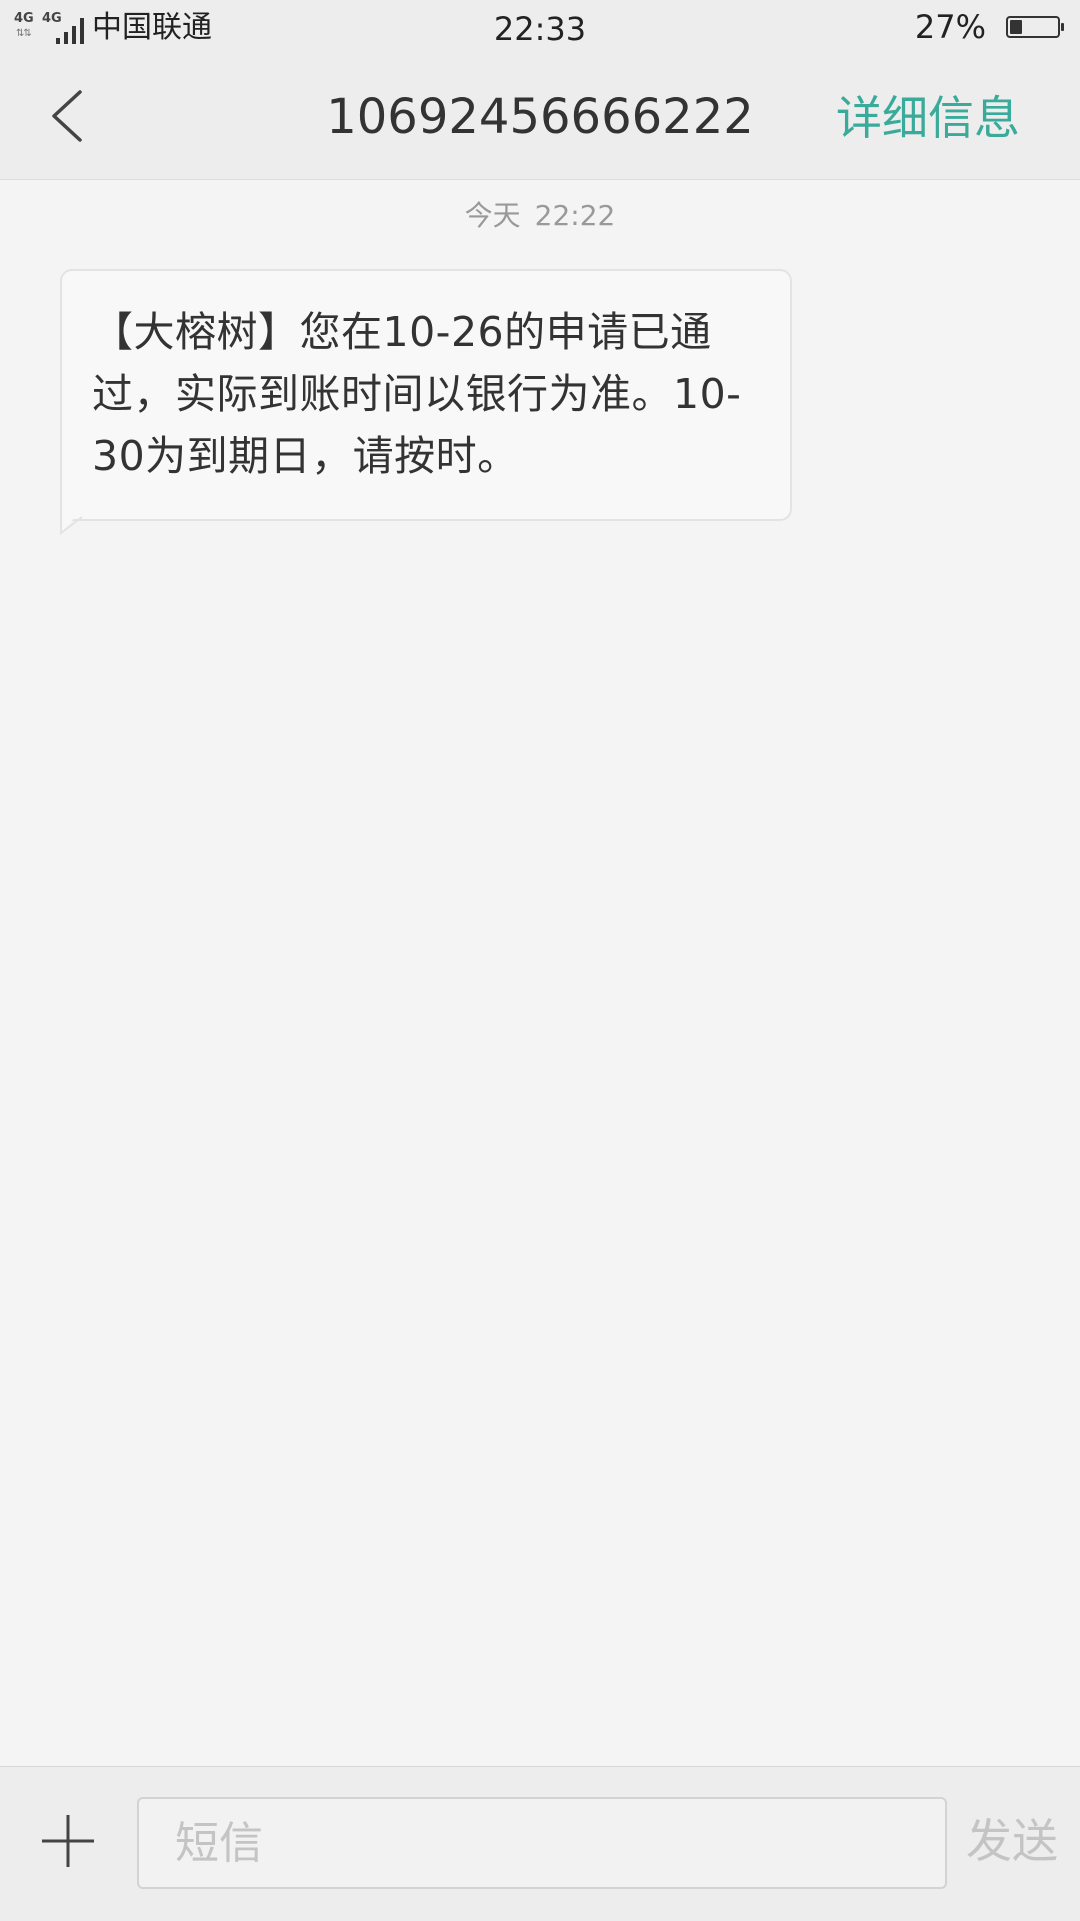 Image resolution: width=1080 pixels, height=1921 pixels. I want to click on timestamp-day: 今天, so click(492, 215).